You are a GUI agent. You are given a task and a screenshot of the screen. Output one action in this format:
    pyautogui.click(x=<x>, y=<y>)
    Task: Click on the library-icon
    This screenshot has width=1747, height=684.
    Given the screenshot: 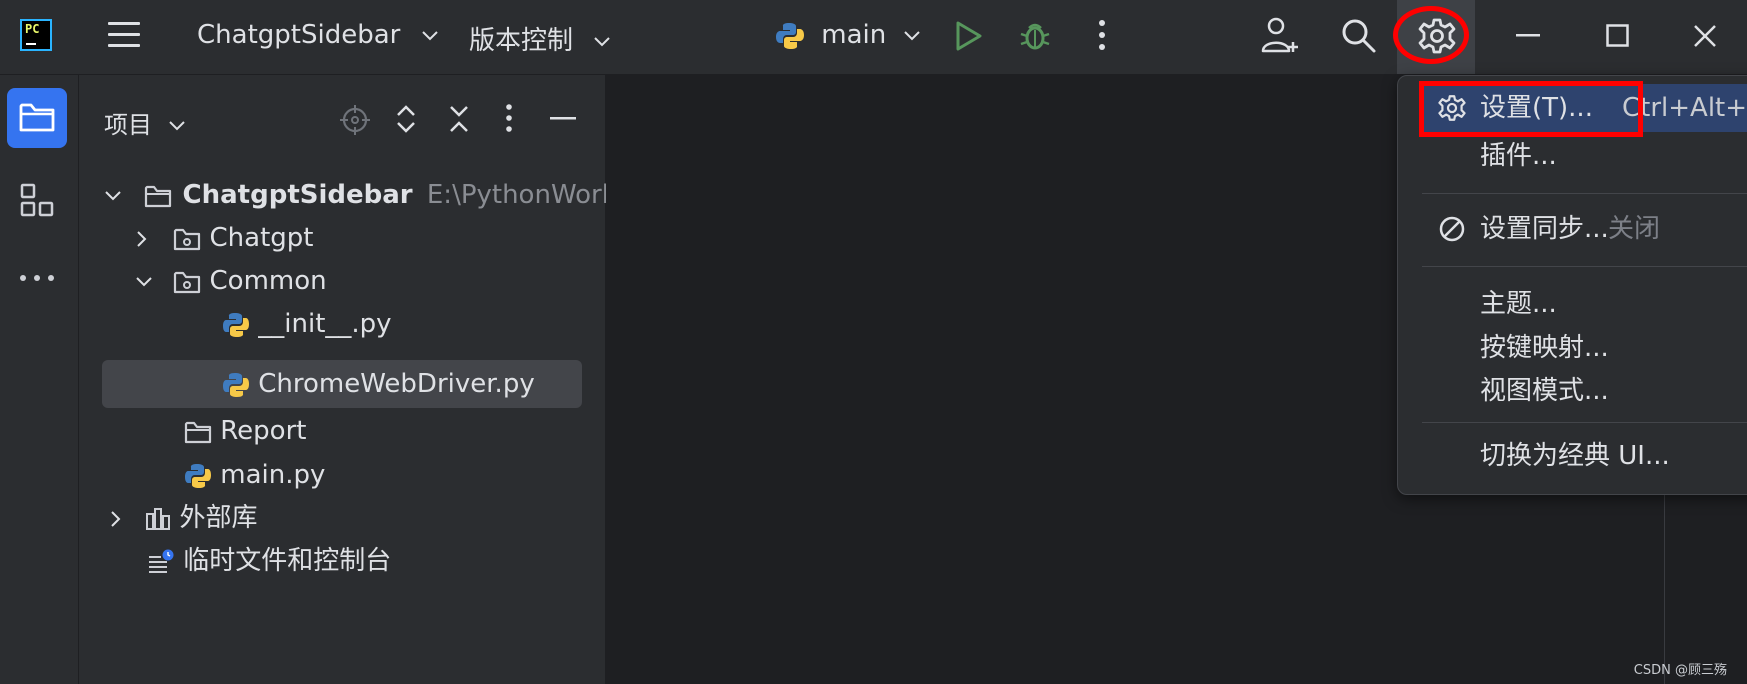 What is the action you would take?
    pyautogui.click(x=158, y=518)
    